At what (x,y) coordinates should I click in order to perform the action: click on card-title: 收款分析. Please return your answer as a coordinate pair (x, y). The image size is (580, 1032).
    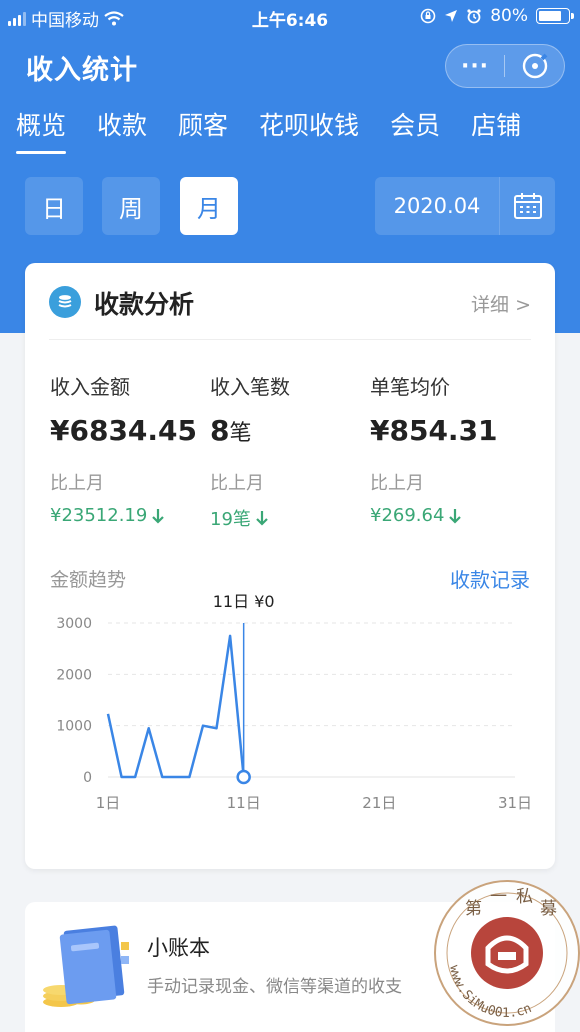
    Looking at the image, I should click on (144, 304).